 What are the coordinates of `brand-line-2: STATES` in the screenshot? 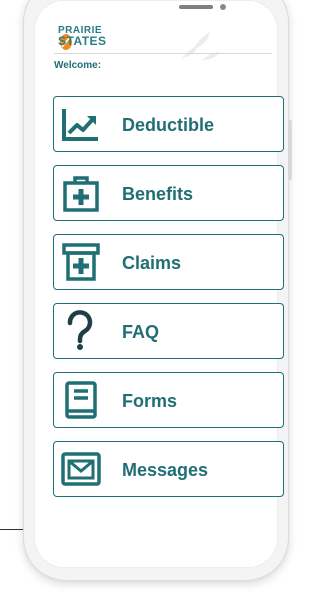 It's located at (82, 41).